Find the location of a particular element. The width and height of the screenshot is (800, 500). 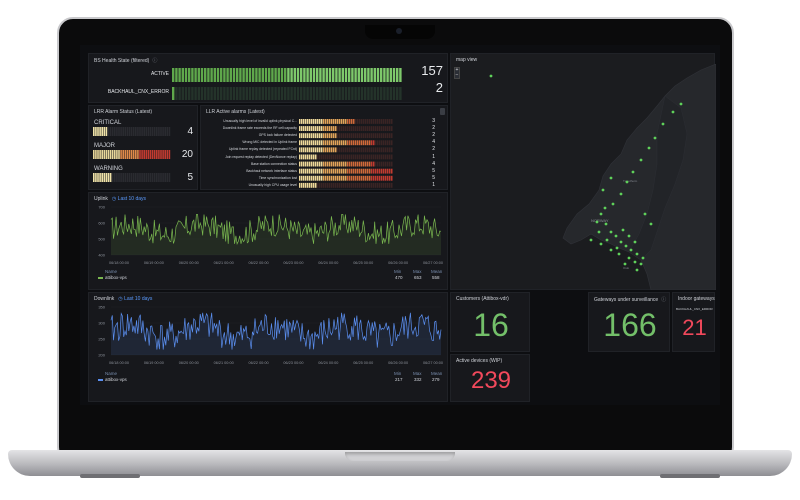

map-label-norway: NORWAY is located at coordinates (600, 220).